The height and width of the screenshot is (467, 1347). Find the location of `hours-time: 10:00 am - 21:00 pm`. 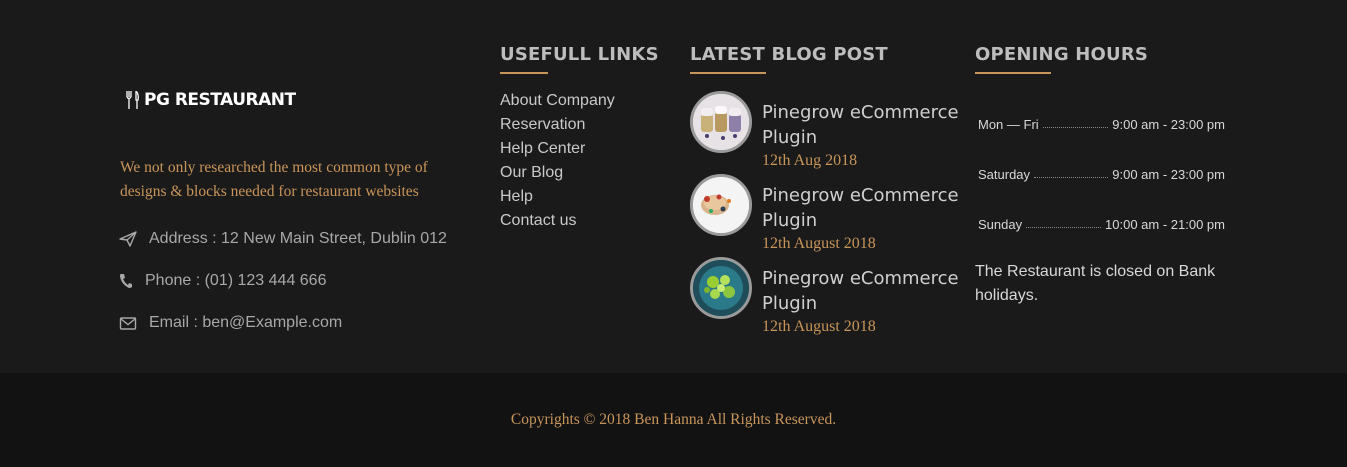

hours-time: 10:00 am - 21:00 pm is located at coordinates (1165, 224).